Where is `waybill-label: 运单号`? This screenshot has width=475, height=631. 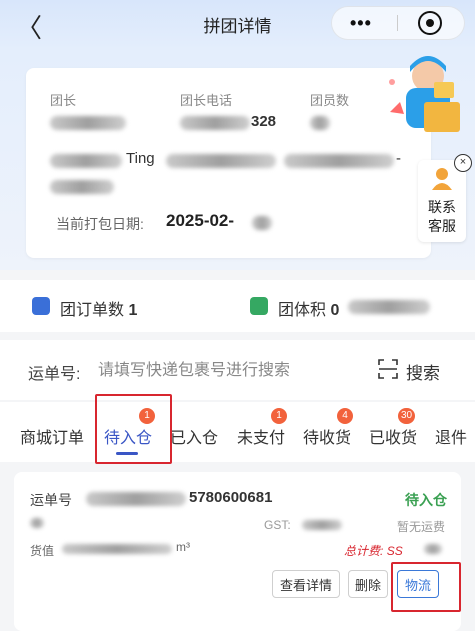 waybill-label: 运单号 is located at coordinates (51, 500).